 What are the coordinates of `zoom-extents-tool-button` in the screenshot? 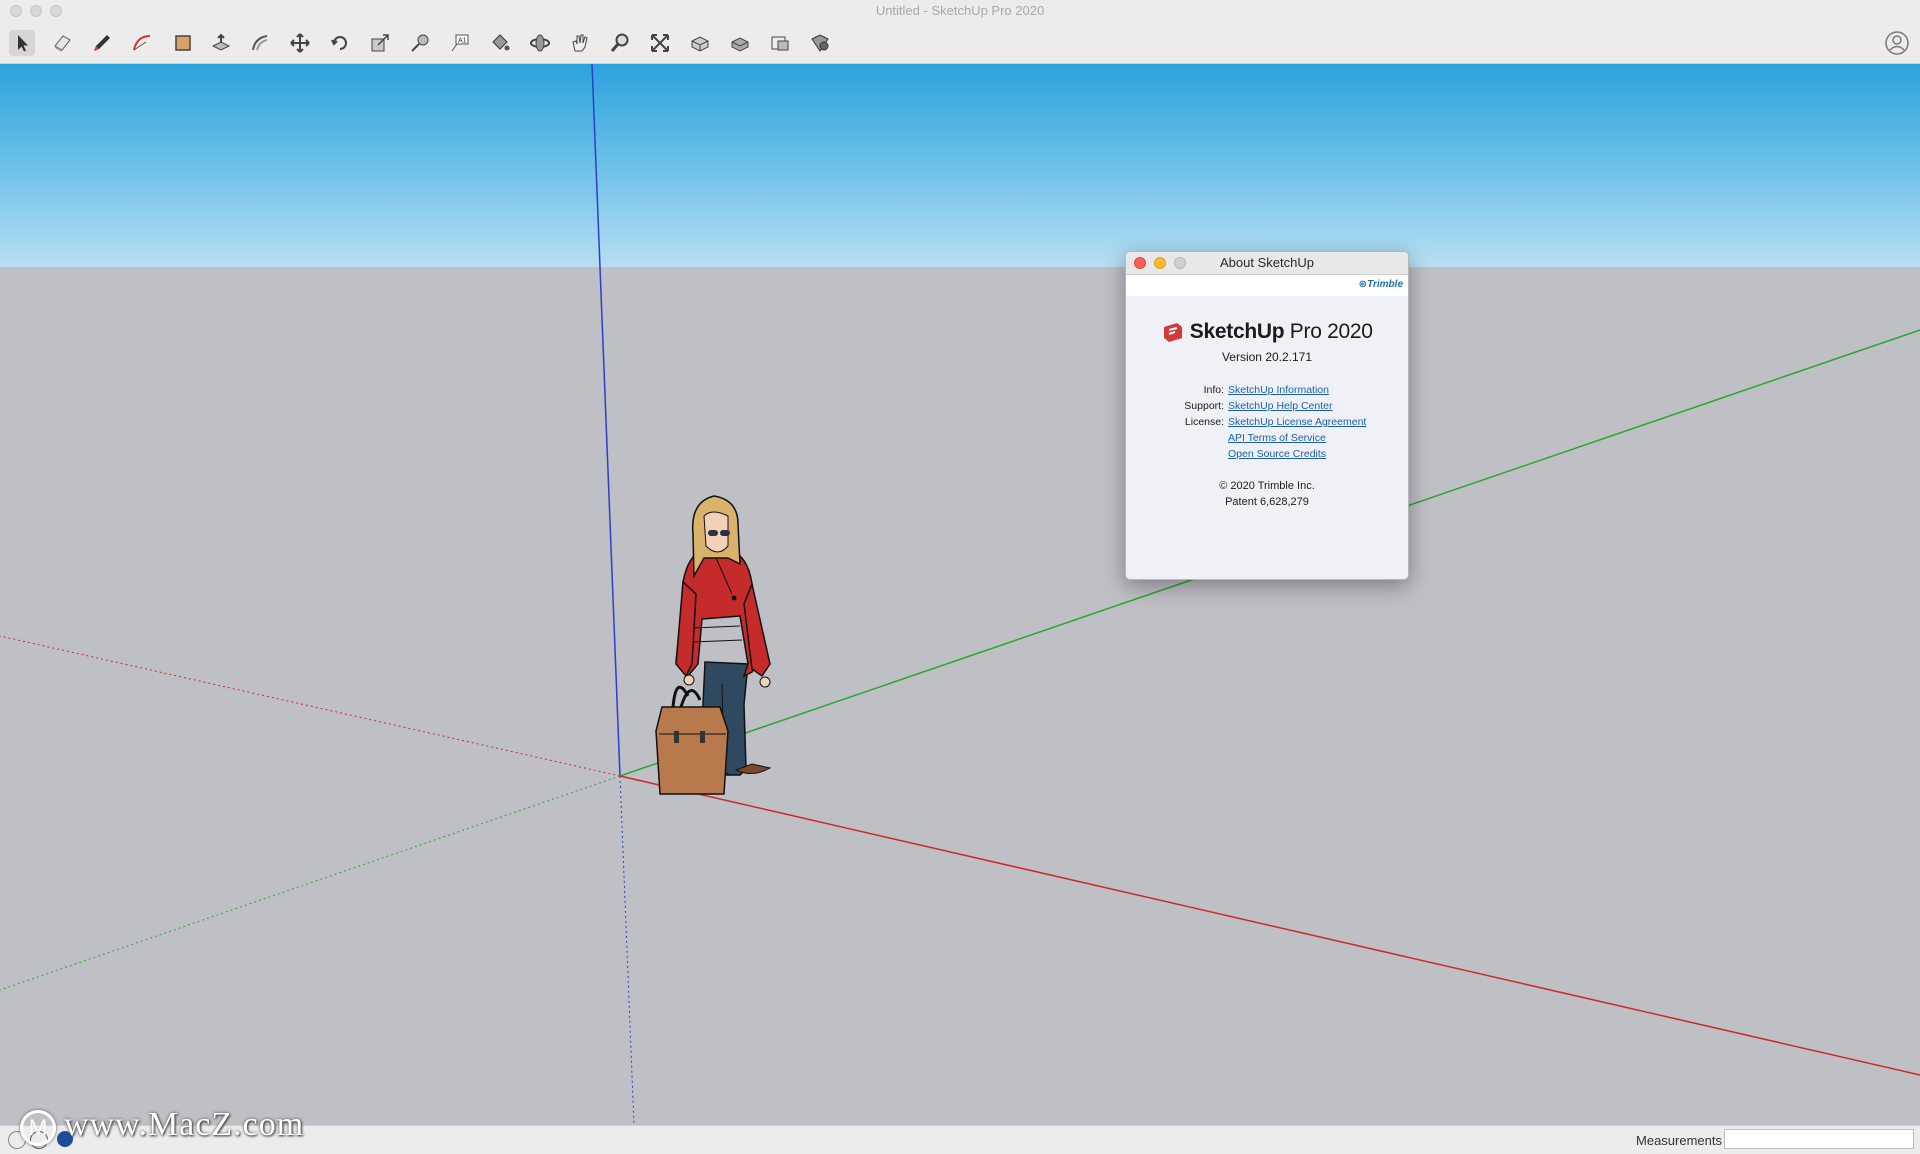 It's located at (660, 43).